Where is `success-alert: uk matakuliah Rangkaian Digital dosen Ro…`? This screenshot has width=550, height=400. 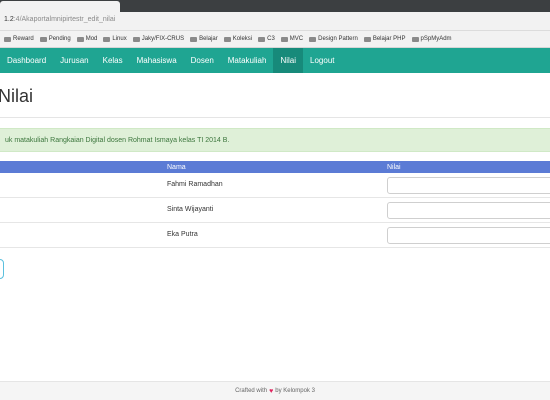 success-alert: uk matakuliah Rangkaian Digital dosen Ro… is located at coordinates (275, 140).